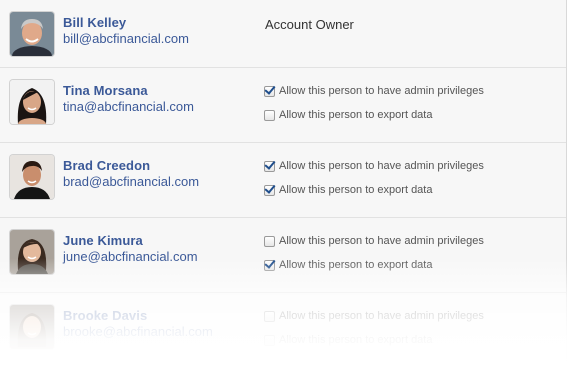  Describe the element at coordinates (94, 22) in the screenshot. I see `user-name: Bill Kelley` at that location.